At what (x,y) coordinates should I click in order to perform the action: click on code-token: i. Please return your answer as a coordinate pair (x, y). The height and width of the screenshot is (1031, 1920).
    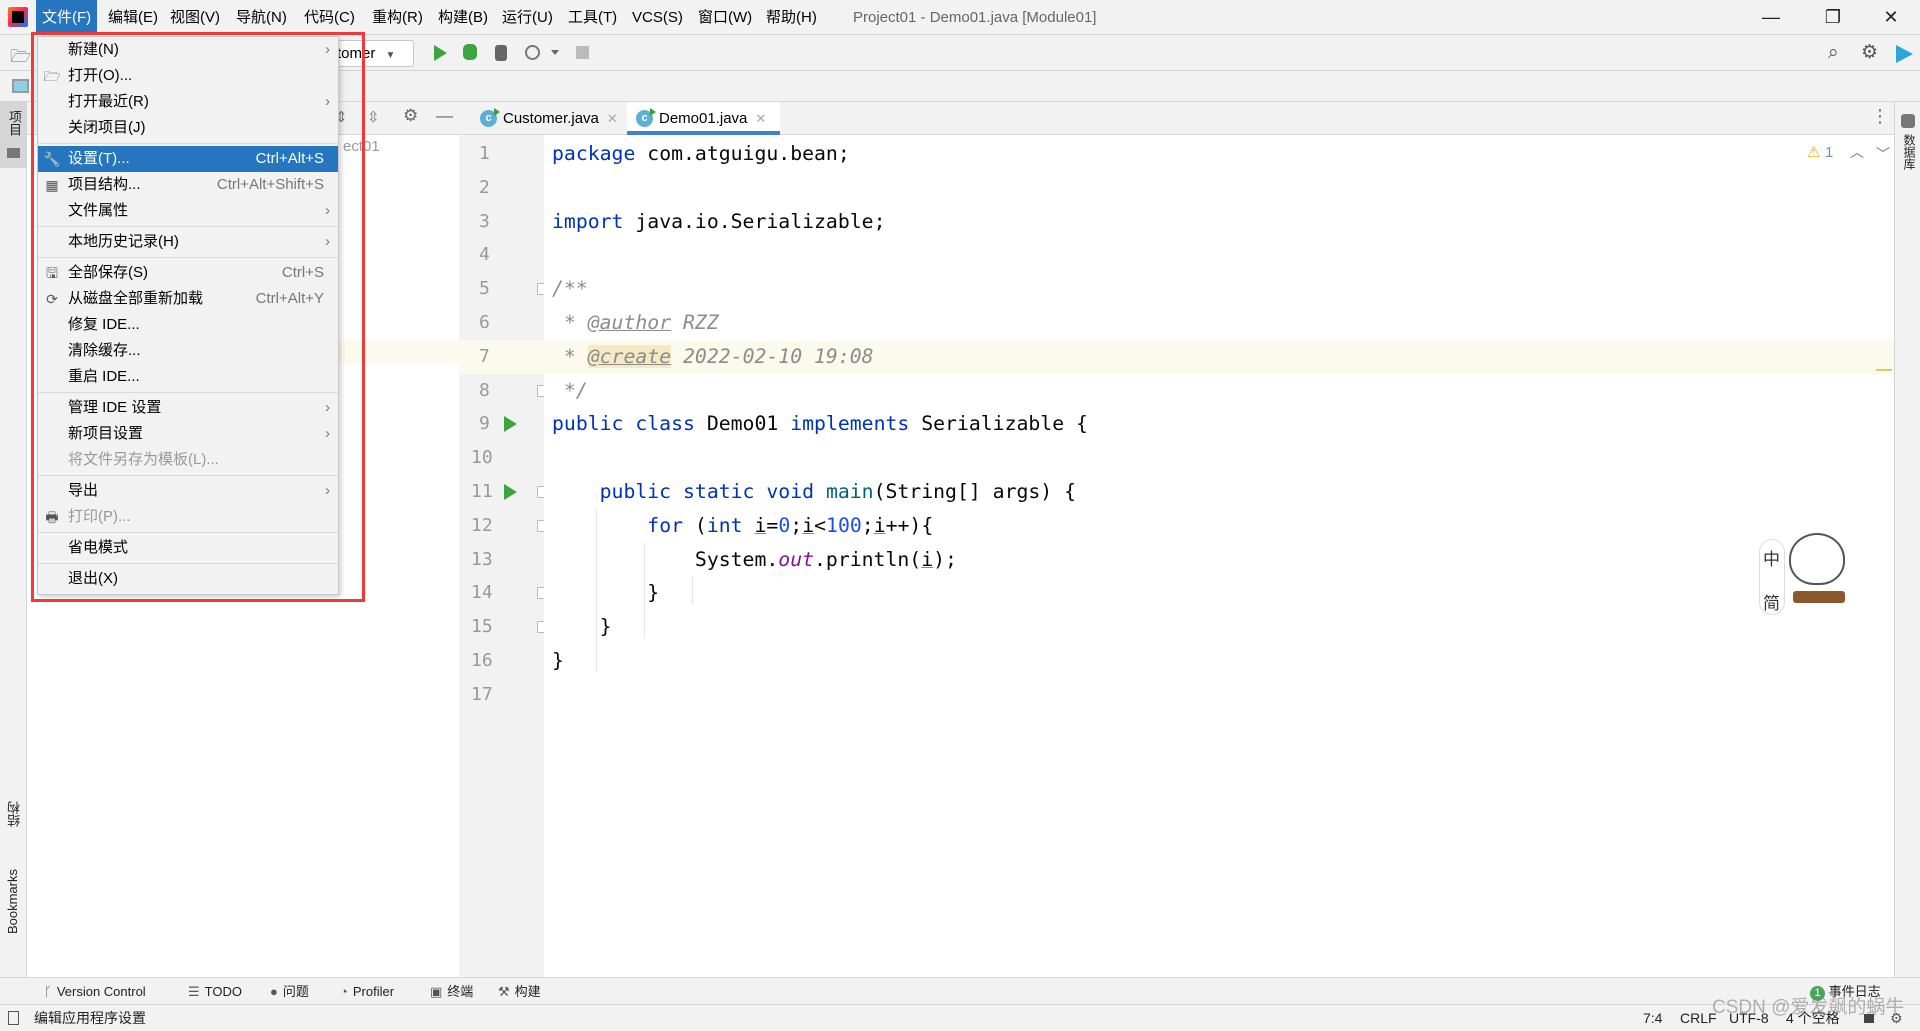
    Looking at the image, I should click on (760, 525).